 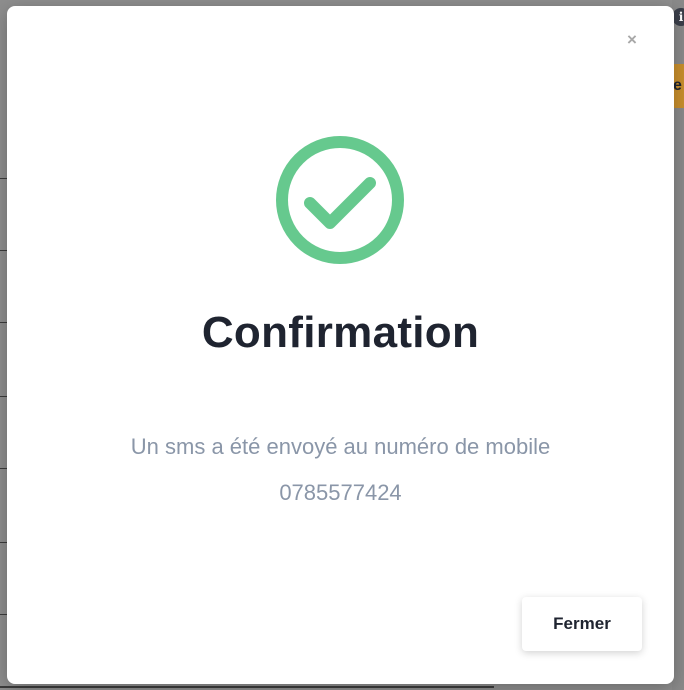 I want to click on check-circle-icon, so click(x=340, y=200).